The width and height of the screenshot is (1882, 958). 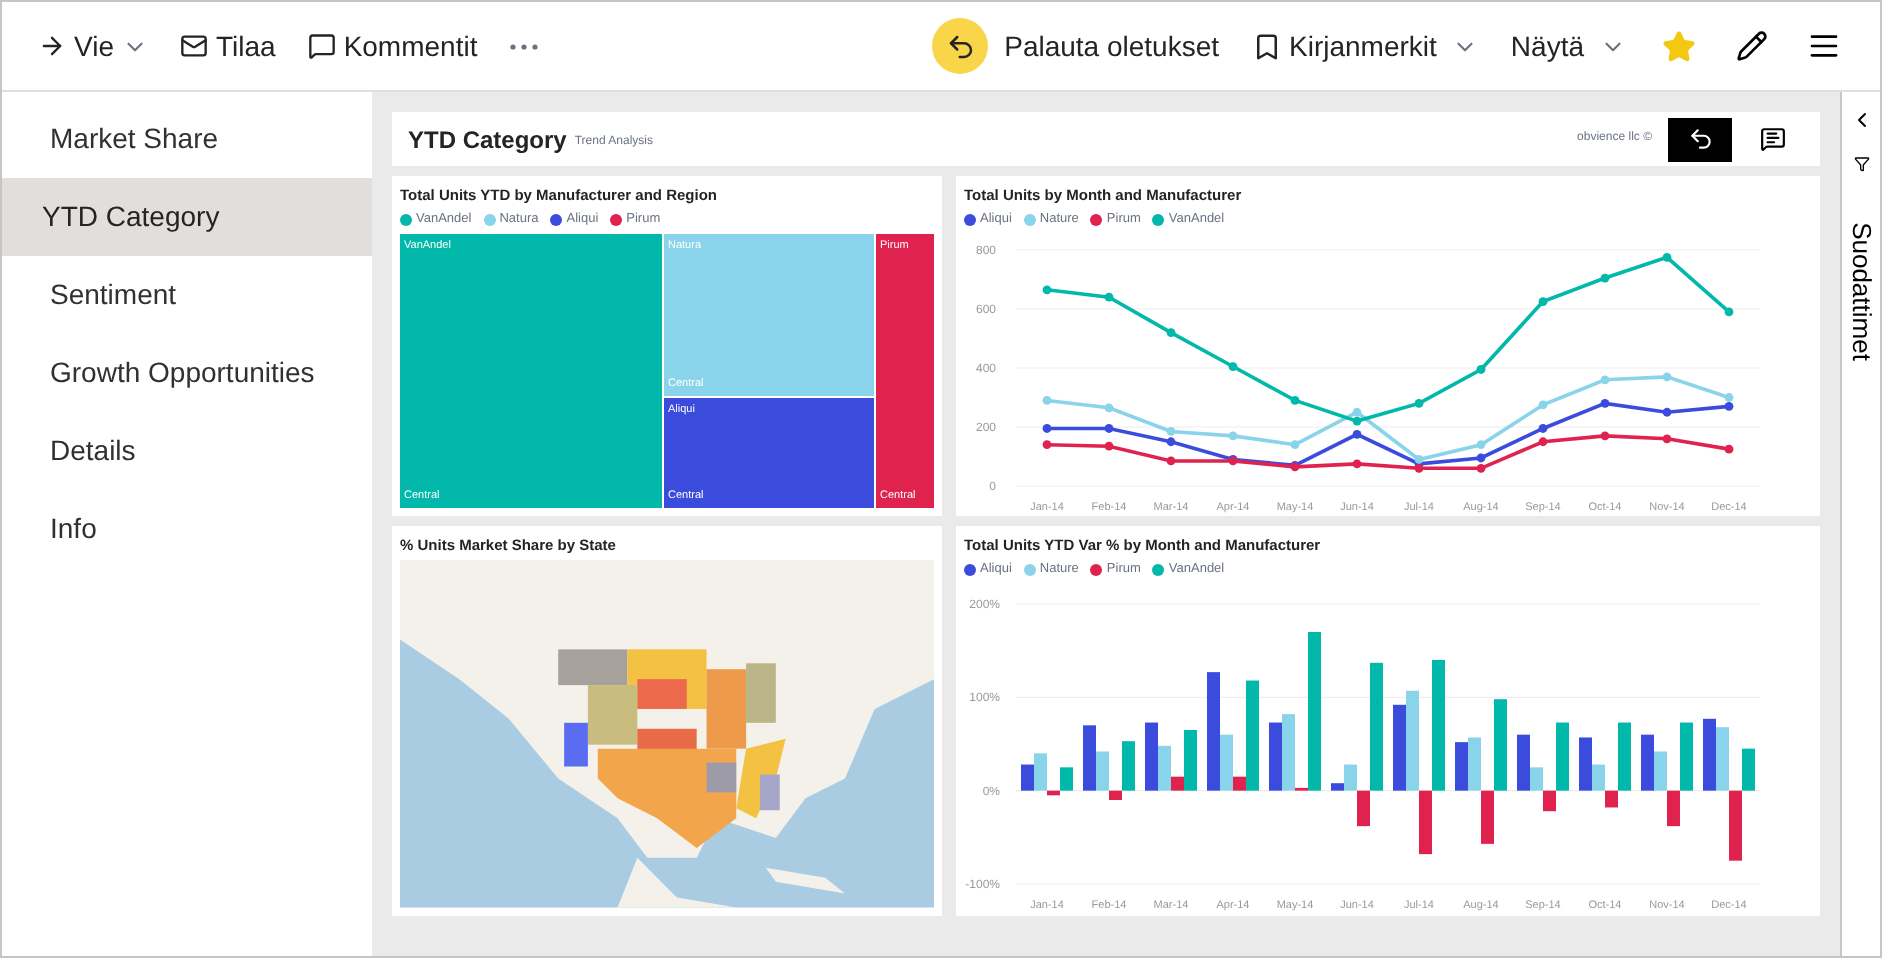 I want to click on sidebar-item: Info, so click(x=187, y=529).